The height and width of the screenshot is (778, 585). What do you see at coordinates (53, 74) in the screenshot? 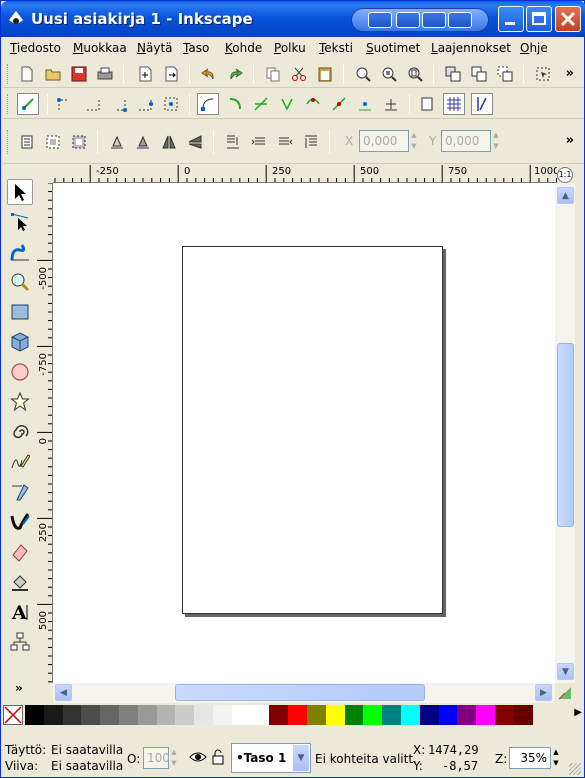
I see `open-folder-icon` at bounding box center [53, 74].